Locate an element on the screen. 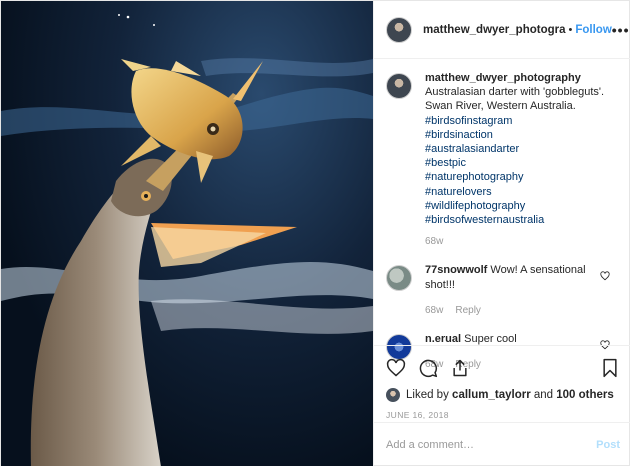 This screenshot has width=630, height=466. add-comment-bar: Post is located at coordinates (502, 444).